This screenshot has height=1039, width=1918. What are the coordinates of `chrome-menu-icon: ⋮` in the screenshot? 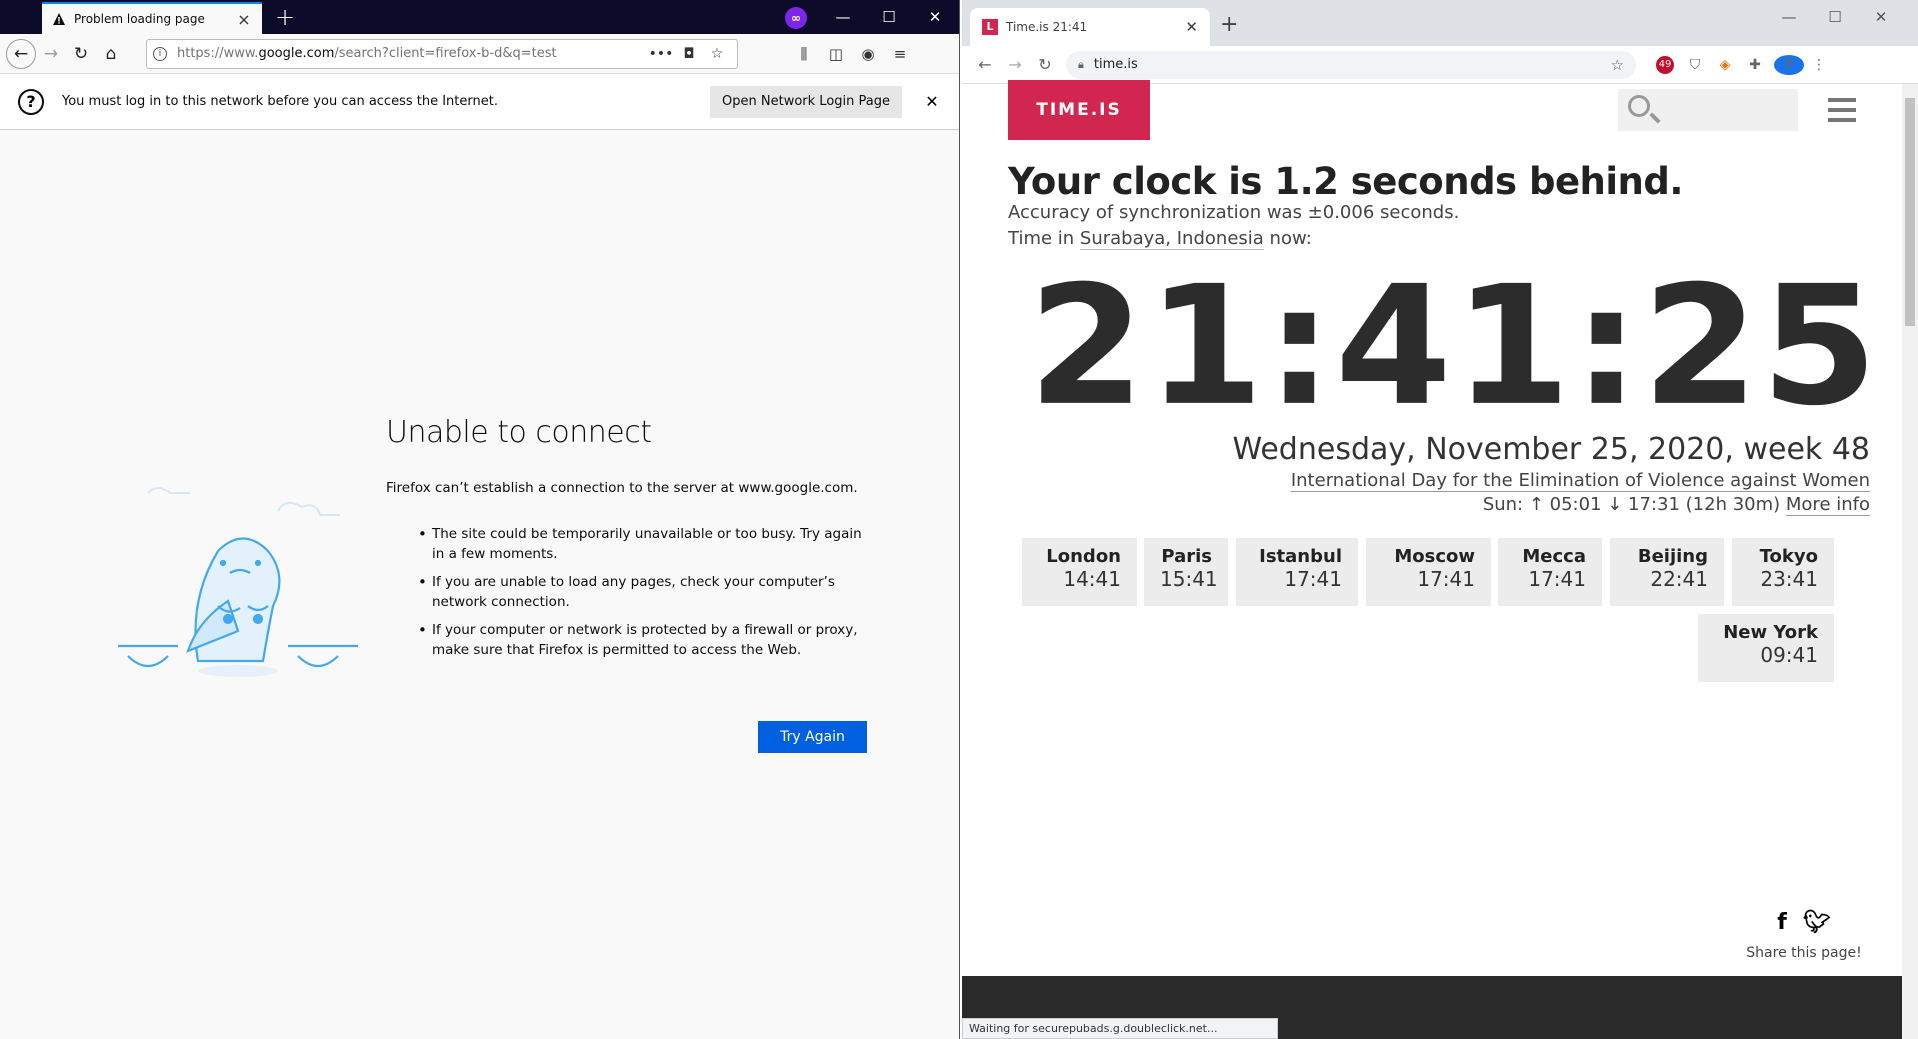 It's located at (1819, 65).